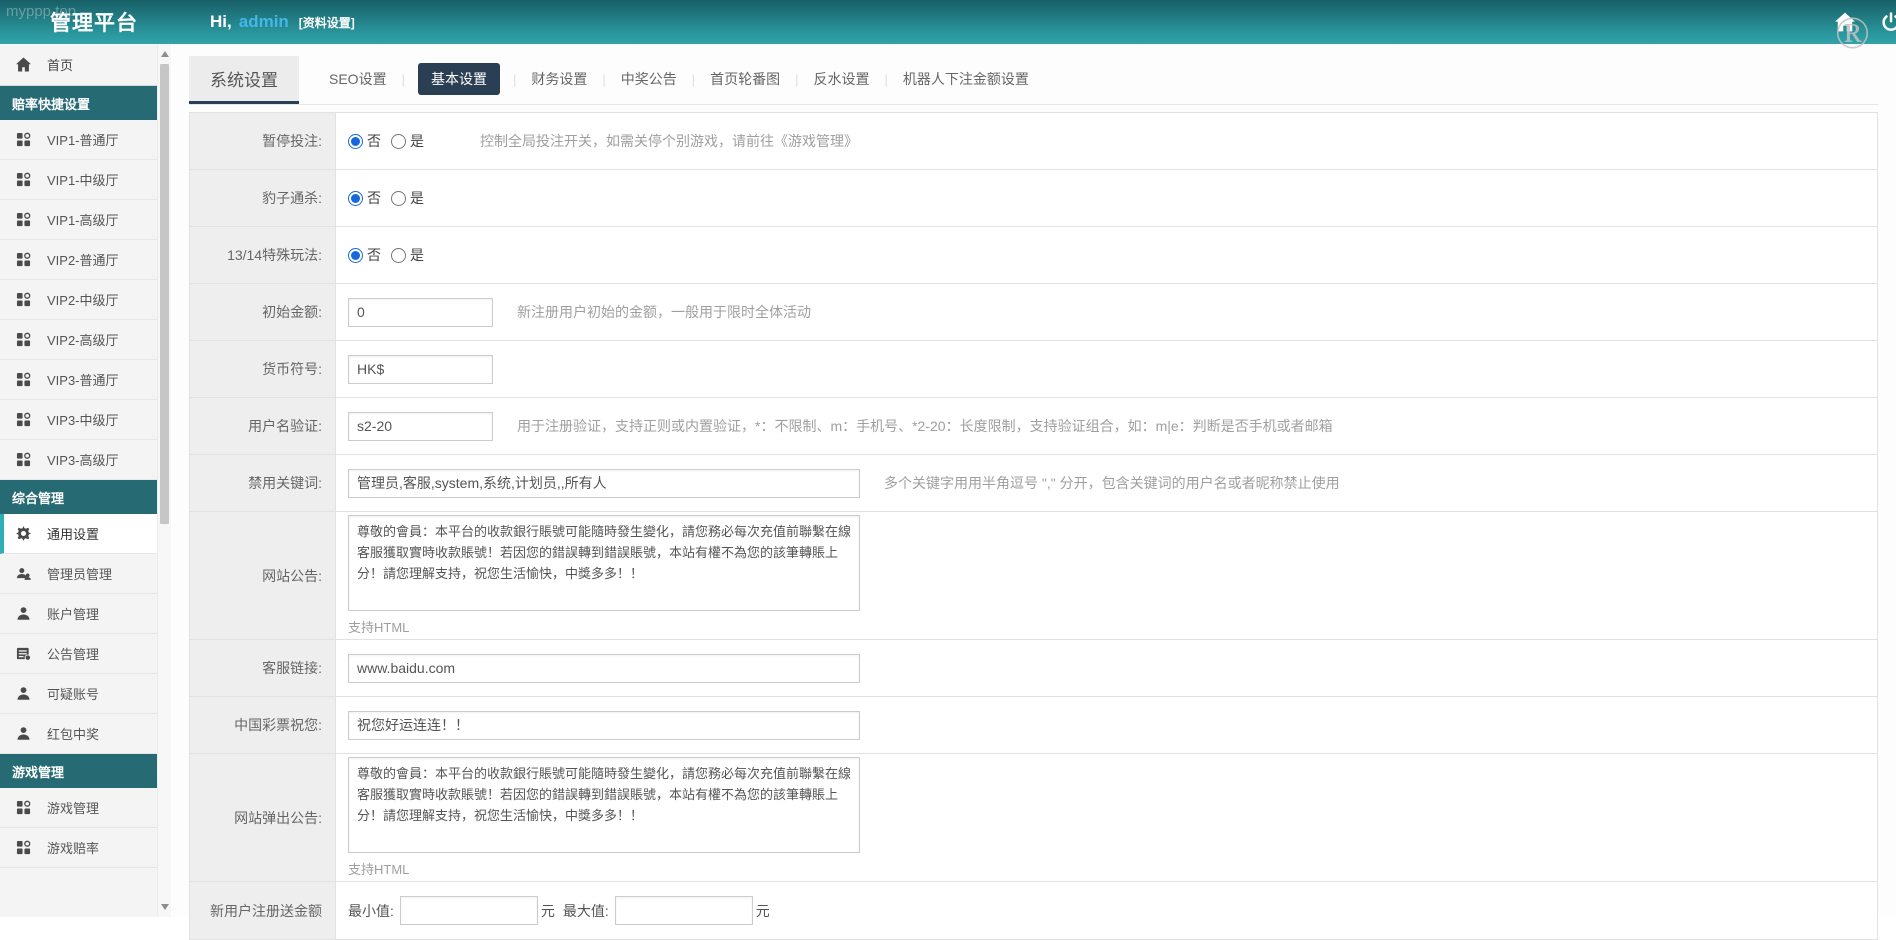 The height and width of the screenshot is (940, 1896). Describe the element at coordinates (78, 260) in the screenshot. I see `sidebar-item-vip2-normal: VIP2-普通厅` at that location.